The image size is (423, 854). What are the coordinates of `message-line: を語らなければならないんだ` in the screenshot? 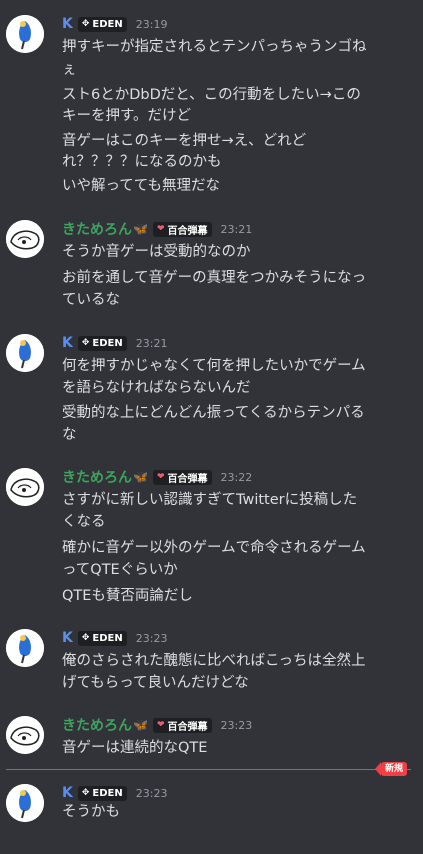 It's located at (156, 388).